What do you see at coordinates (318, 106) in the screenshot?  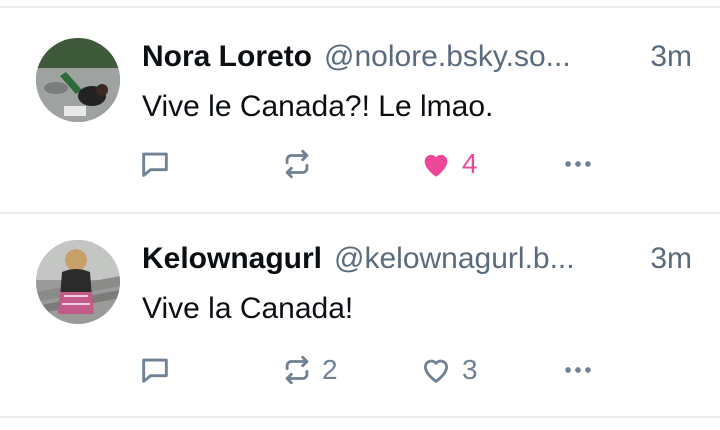 I see `post-text: Vive le Canada?! Le lmao.` at bounding box center [318, 106].